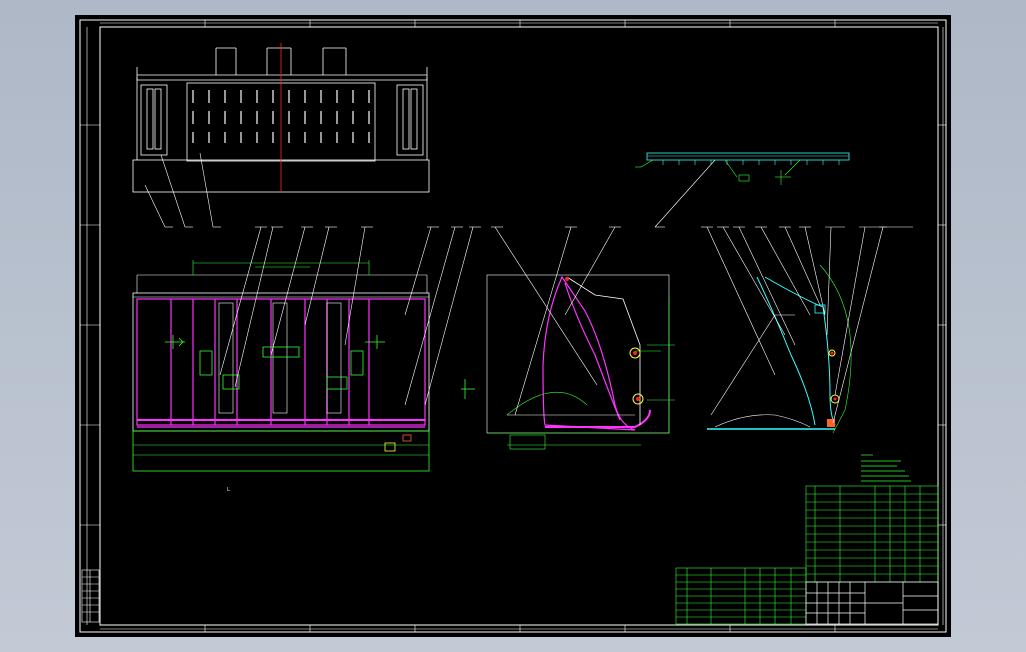 The width and height of the screenshot is (1026, 652). Describe the element at coordinates (350, 316) in the screenshot. I see `front-view-leaders` at that location.